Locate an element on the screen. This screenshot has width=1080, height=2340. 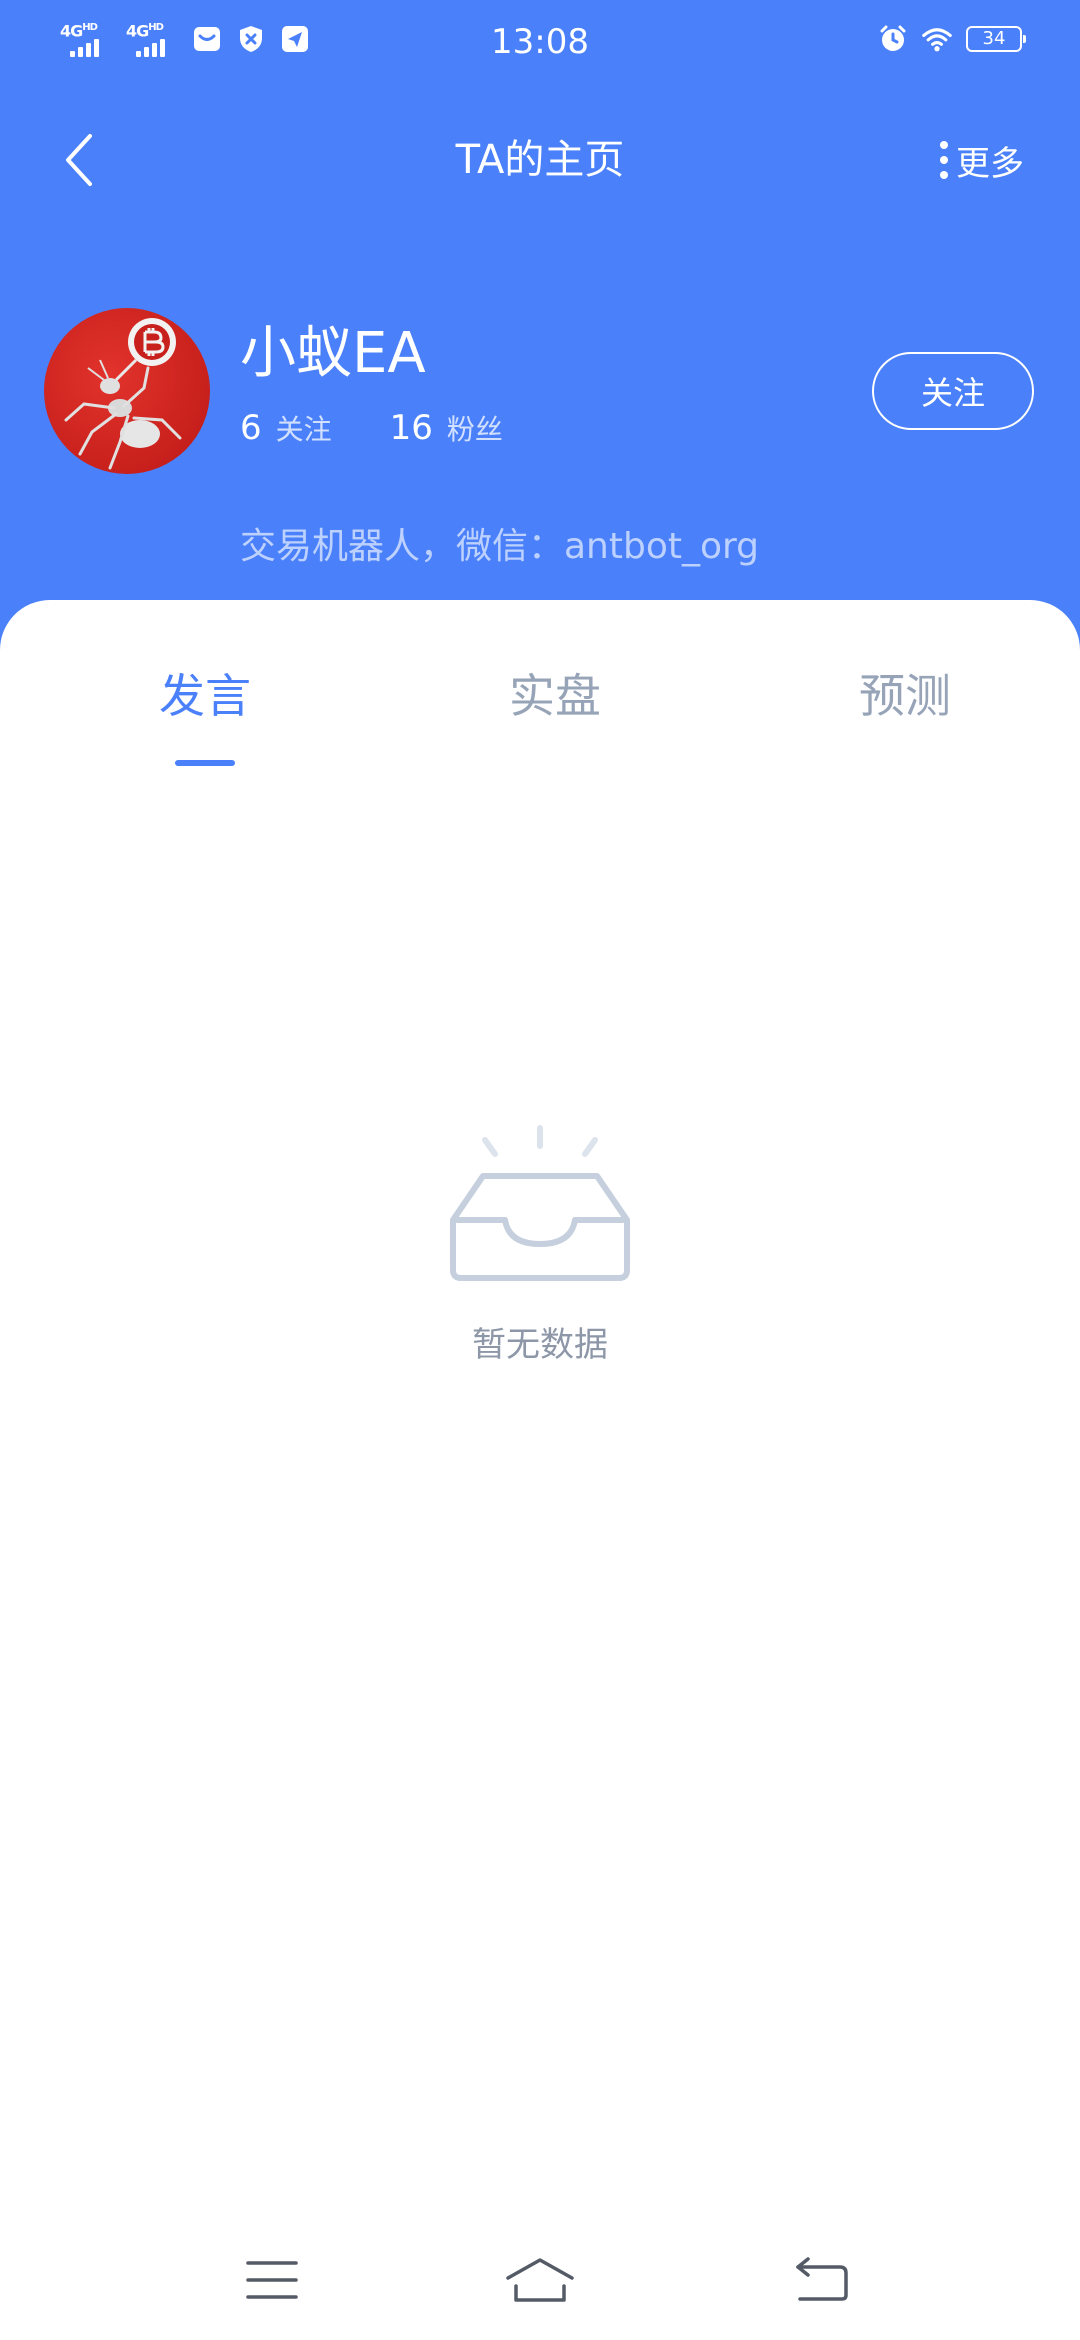
menu-icon is located at coordinates (272, 2280).